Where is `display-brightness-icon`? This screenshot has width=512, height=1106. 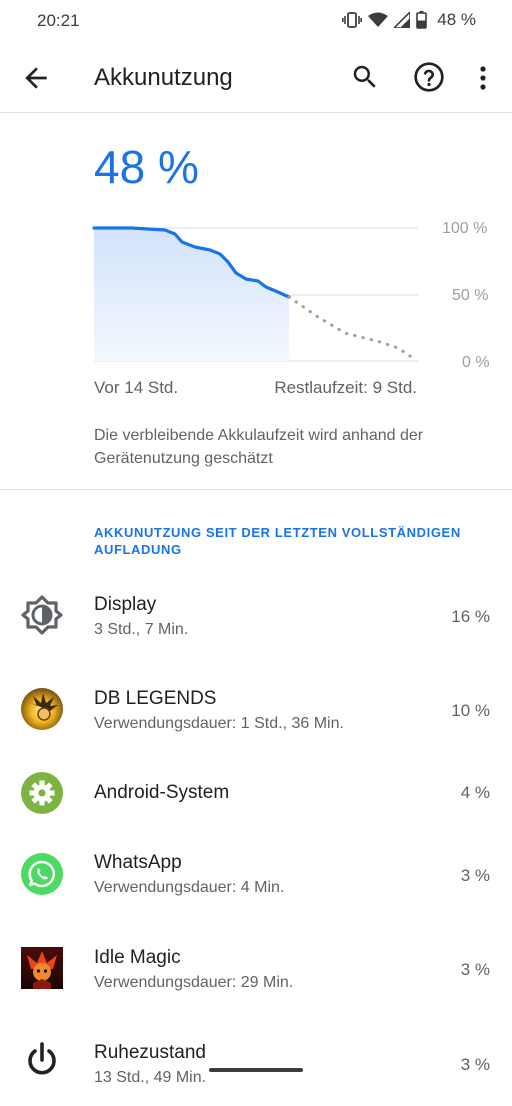
display-brightness-icon is located at coordinates (42, 615).